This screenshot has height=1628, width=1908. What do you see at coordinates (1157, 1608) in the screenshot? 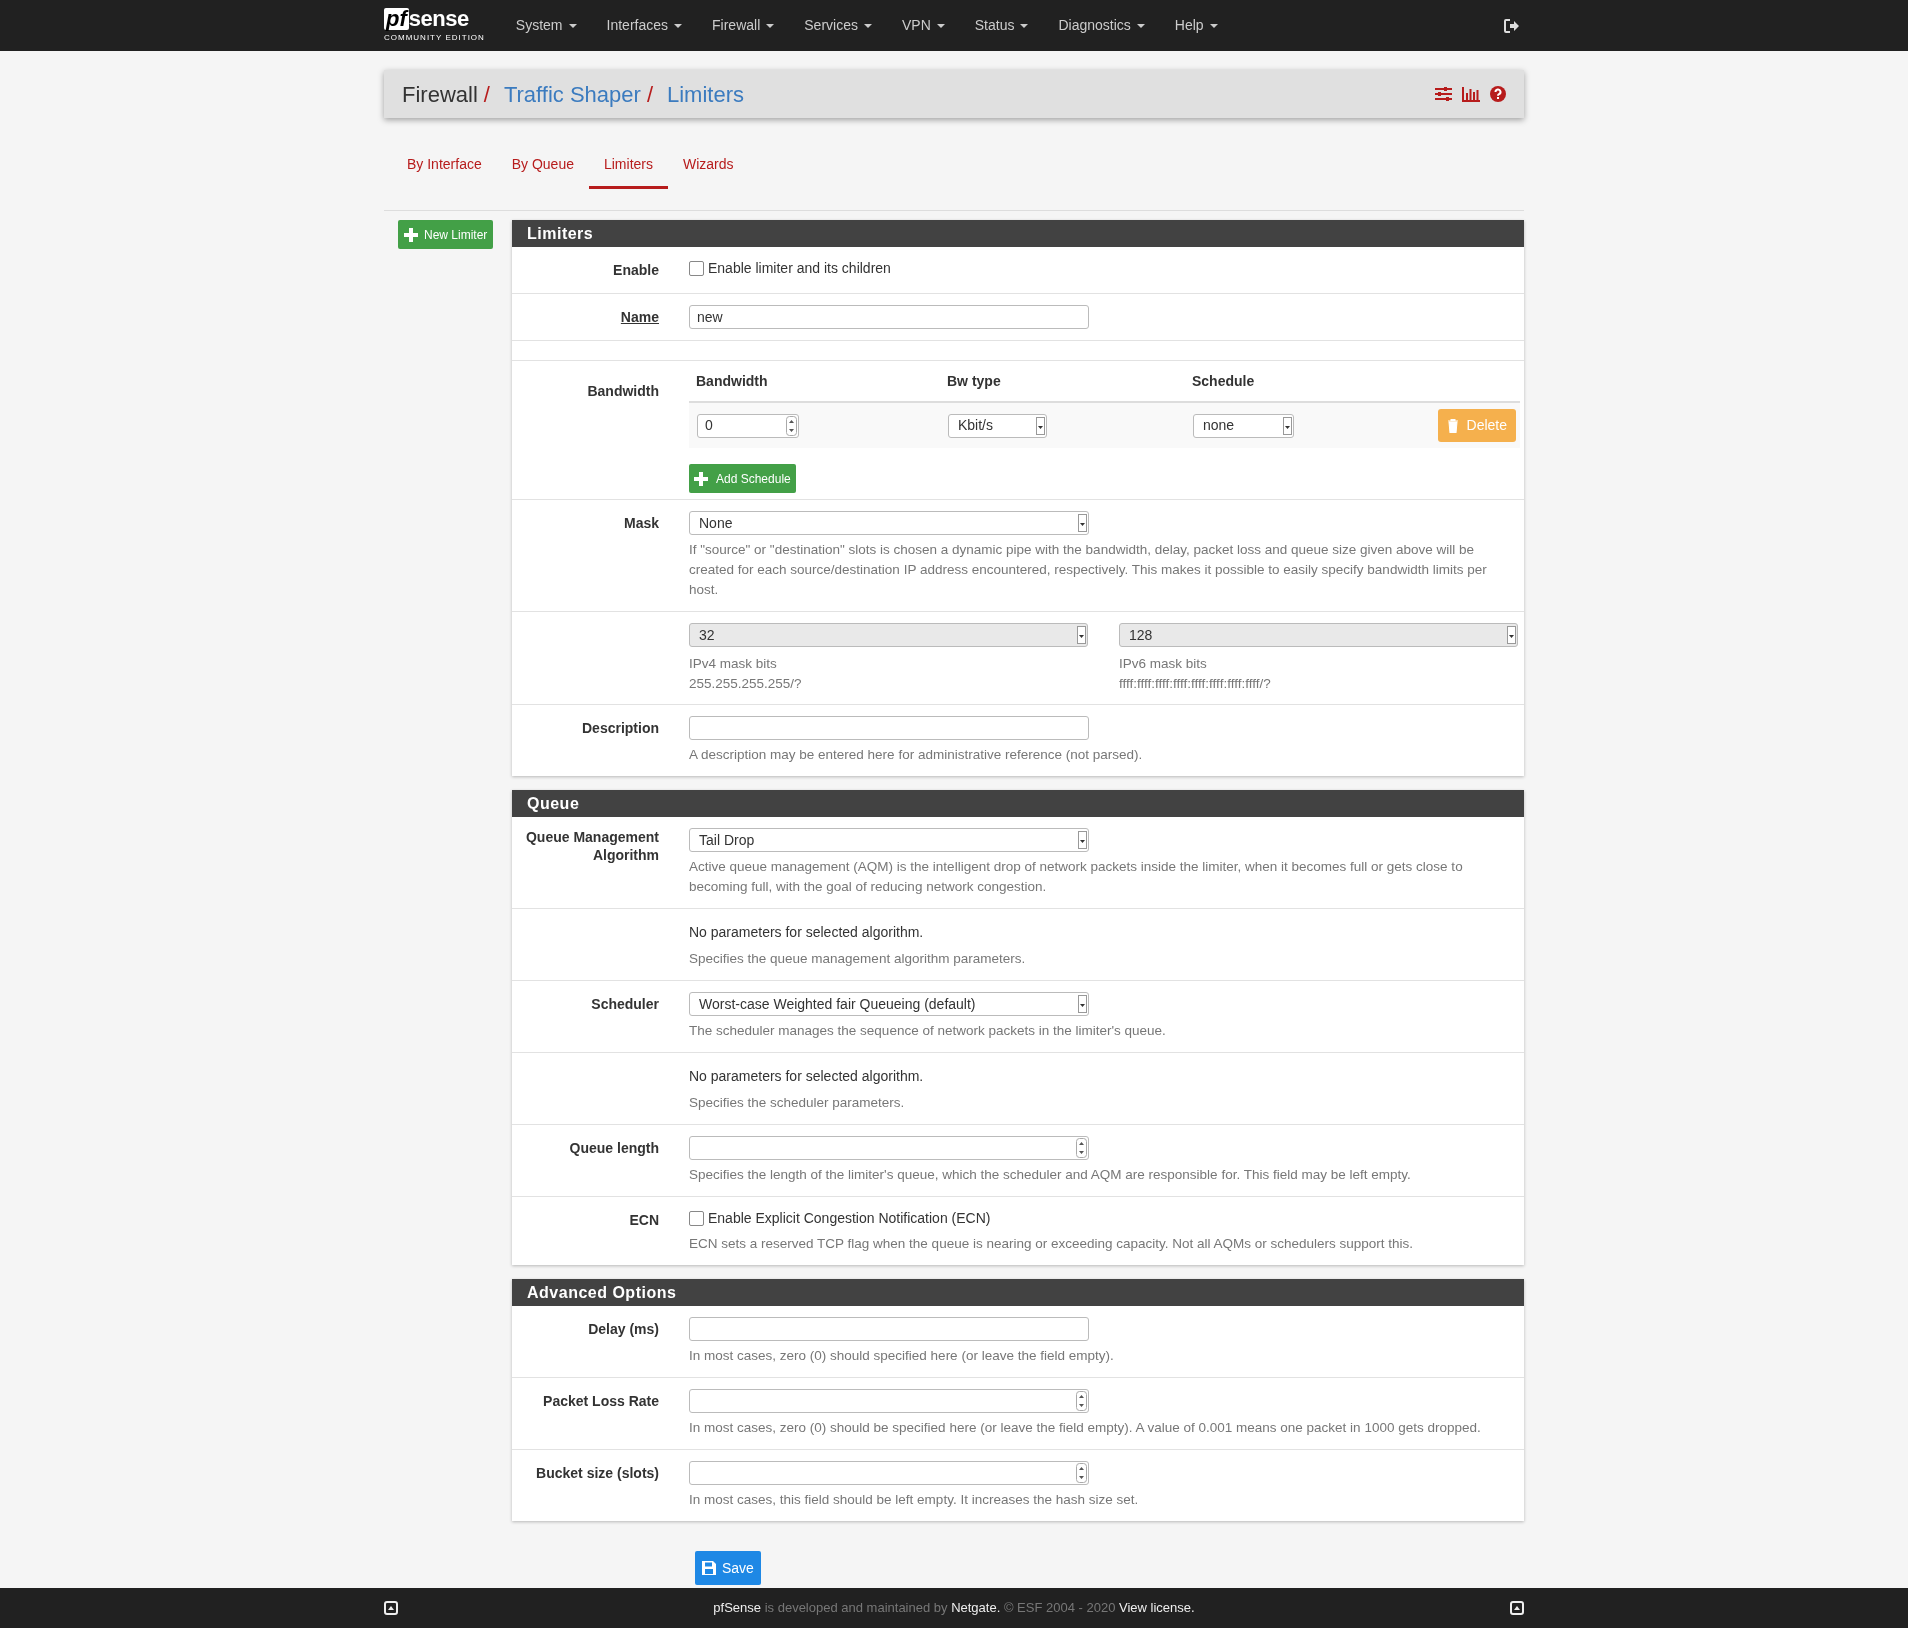
I see `footer-link: View license.` at bounding box center [1157, 1608].